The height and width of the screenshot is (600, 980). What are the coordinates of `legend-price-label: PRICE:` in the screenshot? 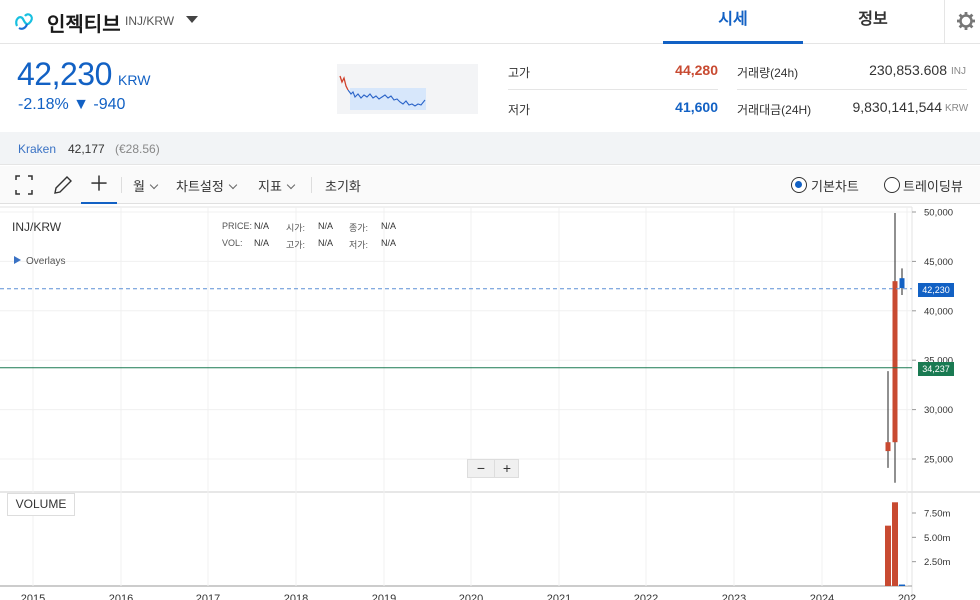 It's located at (237, 226).